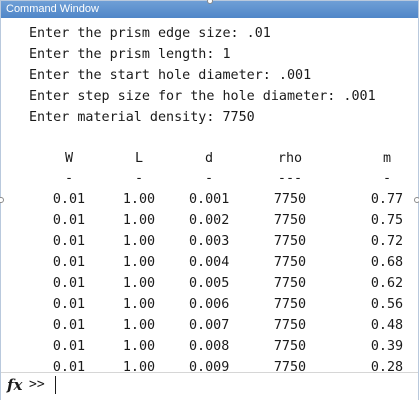 The height and width of the screenshot is (400, 419). What do you see at coordinates (209, 241) in the screenshot?
I see `cell-d: 0.003` at bounding box center [209, 241].